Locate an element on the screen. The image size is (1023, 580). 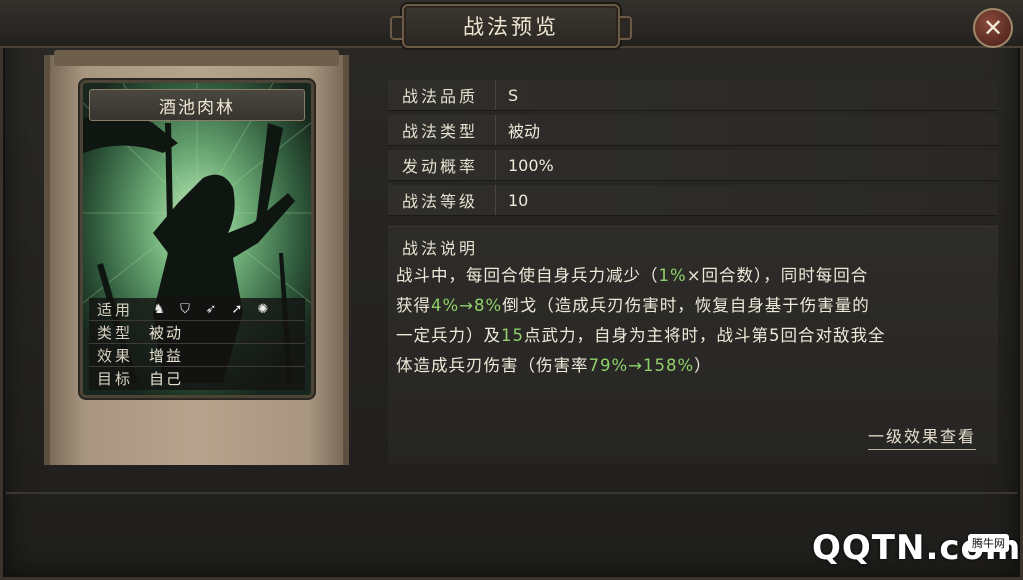
close-button: ✕ is located at coordinates (993, 28).